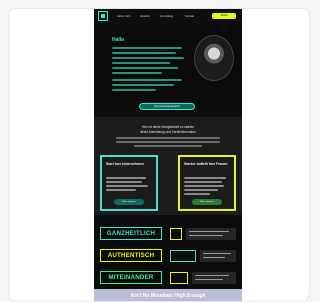  I want to click on nav-link-contact: Kontakt, so click(189, 16).